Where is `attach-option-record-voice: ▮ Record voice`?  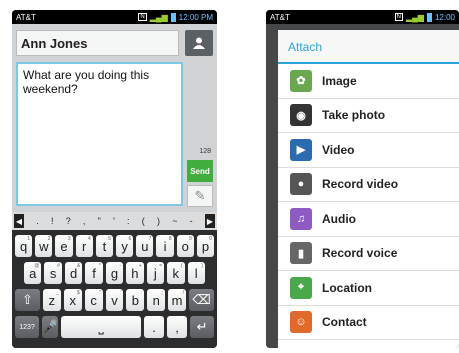 attach-option-record-voice: ▮ Record voice is located at coordinates (368, 254).